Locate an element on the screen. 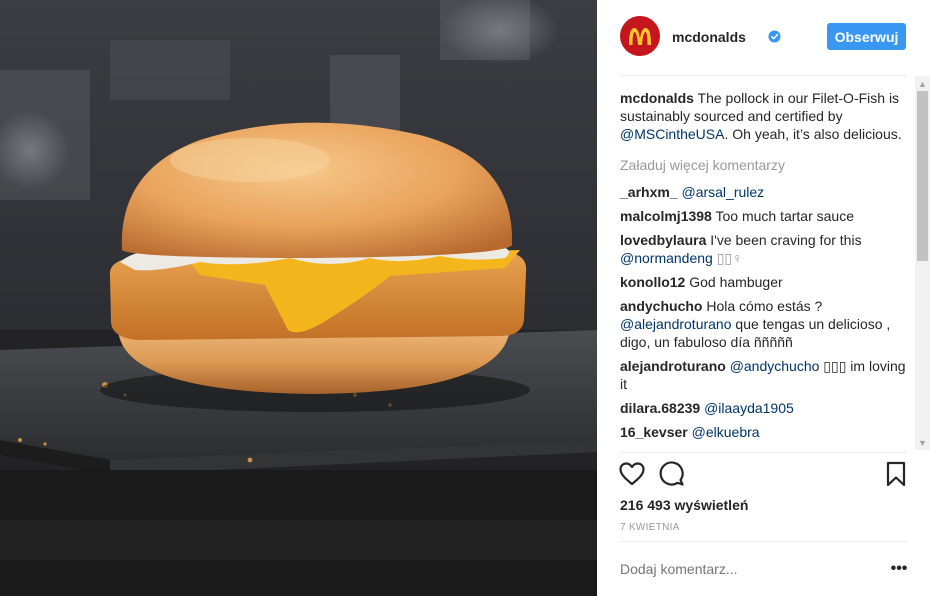 This screenshot has height=596, width=930. comment-mention: @ilaayda1905 is located at coordinates (749, 408).